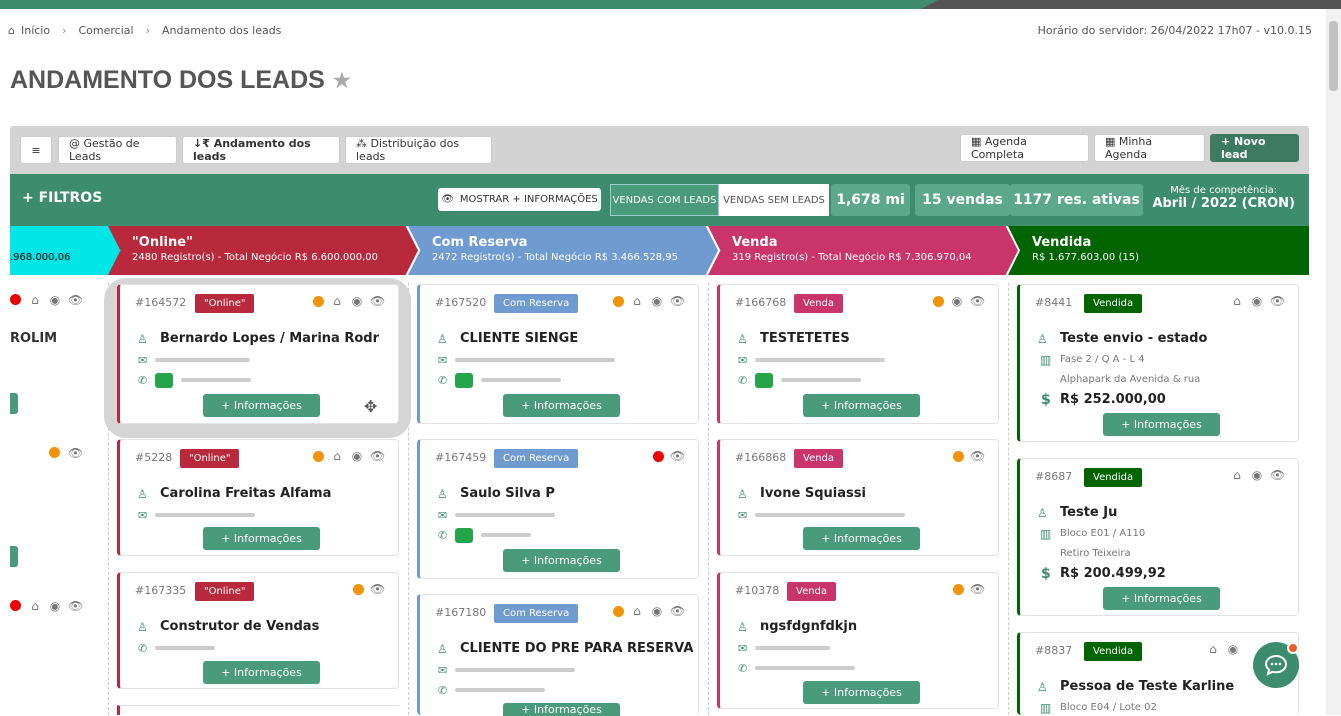 This screenshot has width=1341, height=716. What do you see at coordinates (418, 150) in the screenshot?
I see `distribuicao-leads-button: ⁂ Distribuição dos leads` at bounding box center [418, 150].